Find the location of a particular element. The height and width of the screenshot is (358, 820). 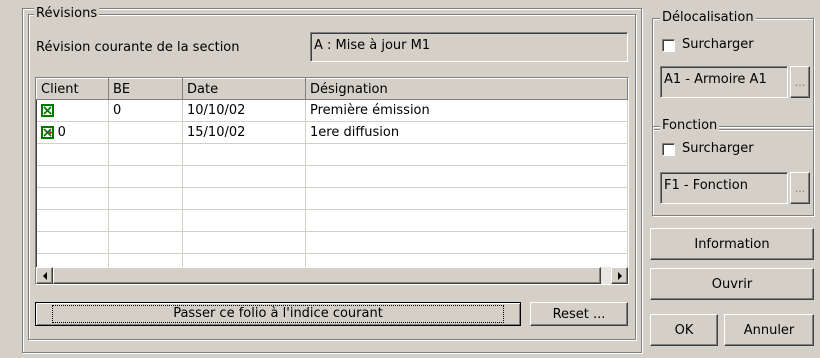

delocalisation-override-checkbox is located at coordinates (668, 45).